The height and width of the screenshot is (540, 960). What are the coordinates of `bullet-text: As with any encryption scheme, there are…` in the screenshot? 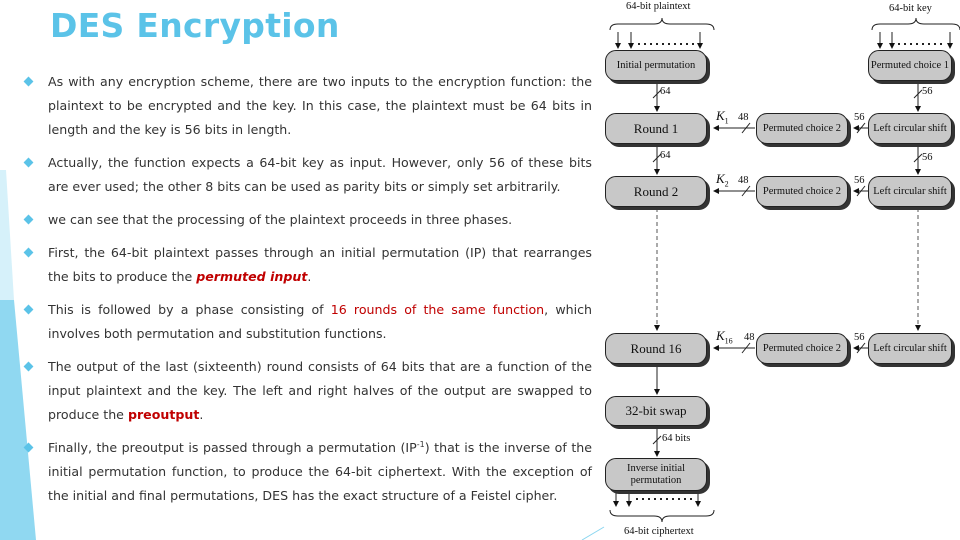 It's located at (320, 105).